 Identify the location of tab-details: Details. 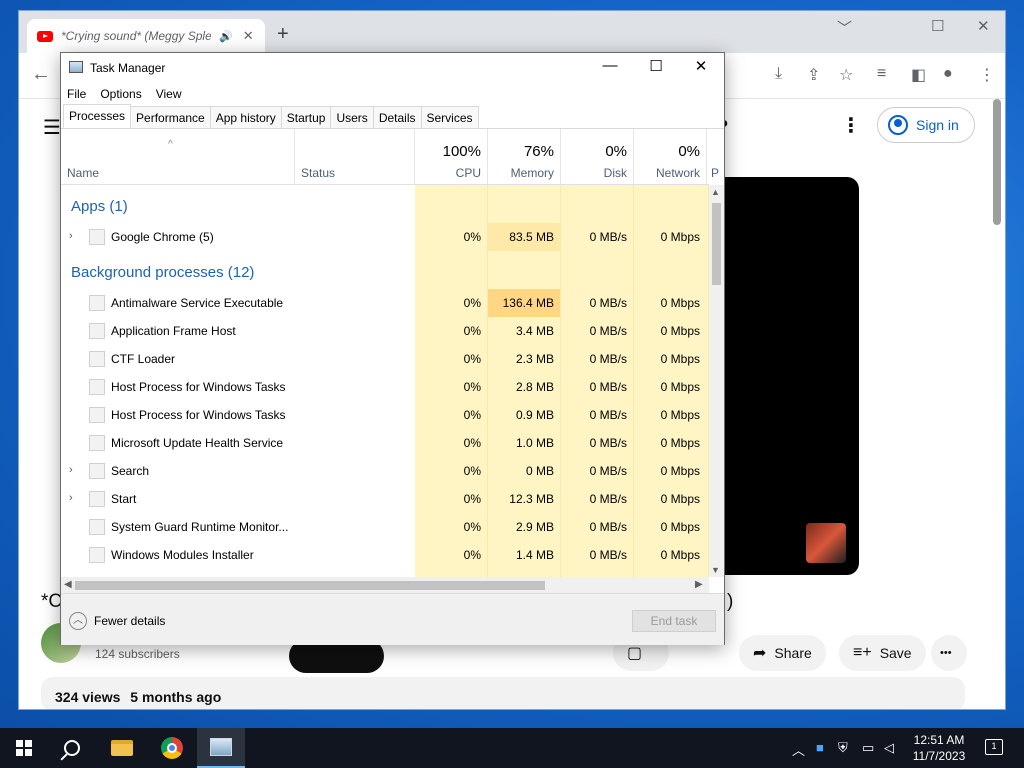
(397, 117).